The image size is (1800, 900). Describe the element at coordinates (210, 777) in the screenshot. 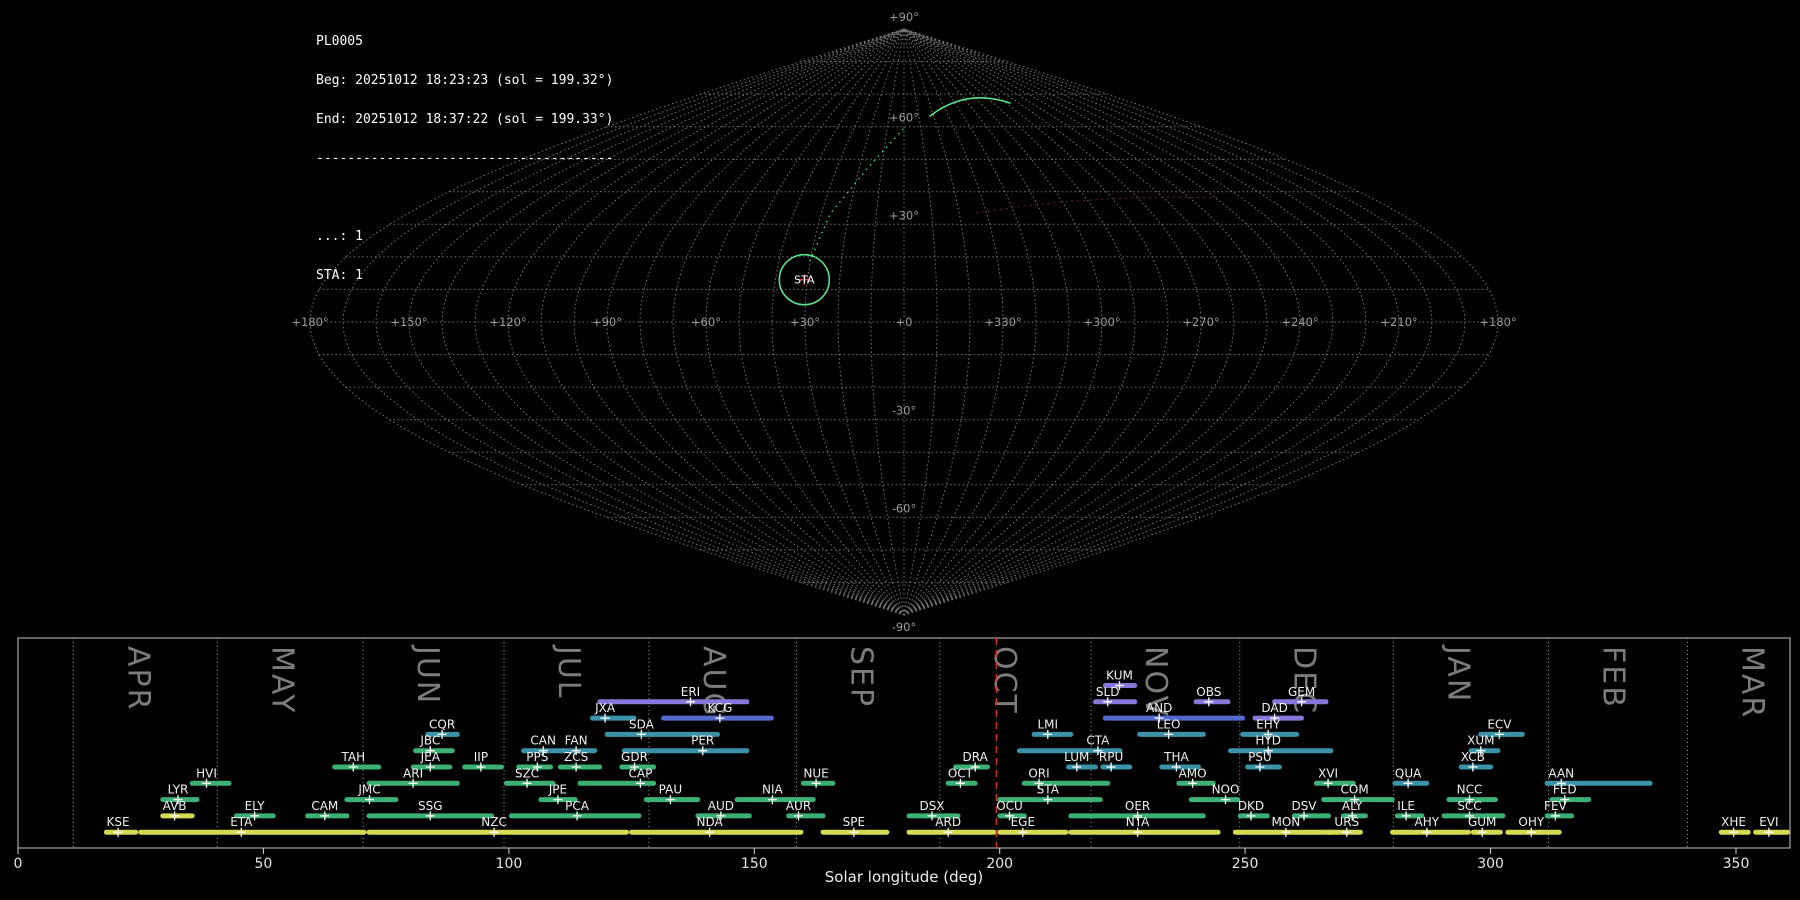

I see `shower-hvi: HVI` at that location.